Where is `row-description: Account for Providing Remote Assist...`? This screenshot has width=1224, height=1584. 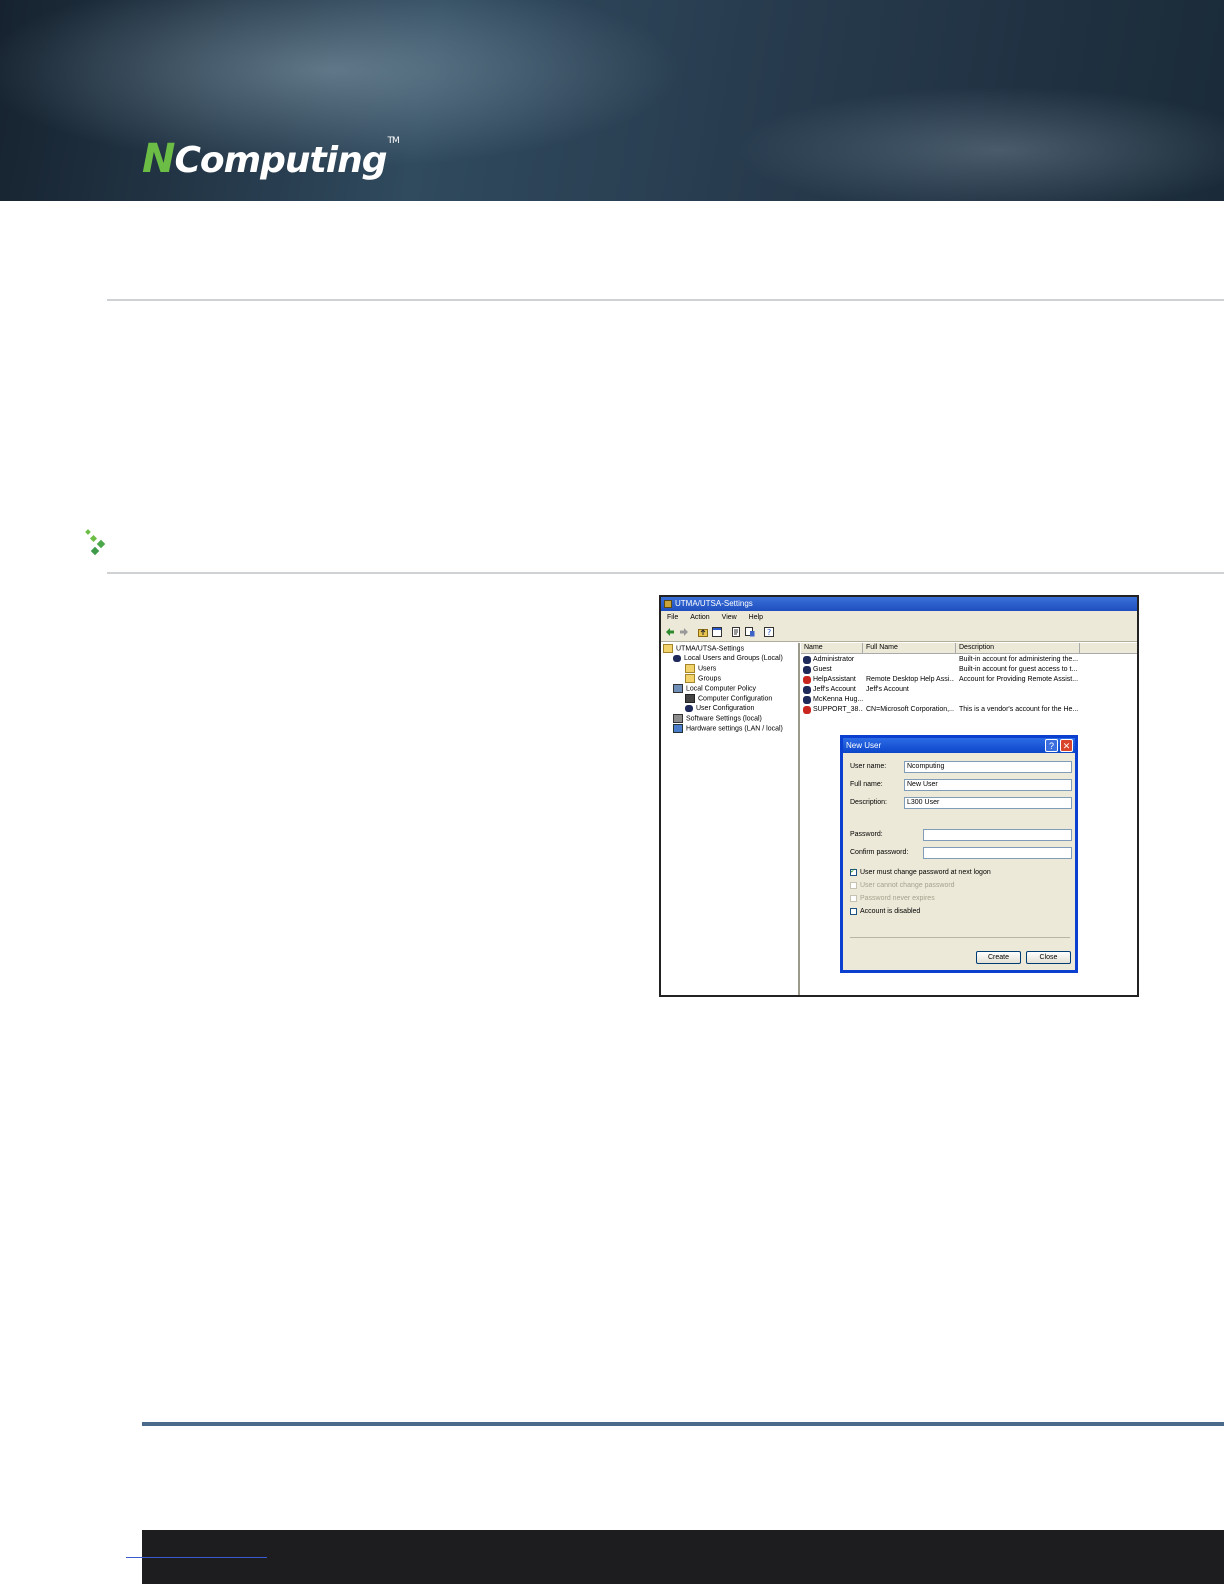 row-description: Account for Providing Remote Assist... is located at coordinates (1019, 679).